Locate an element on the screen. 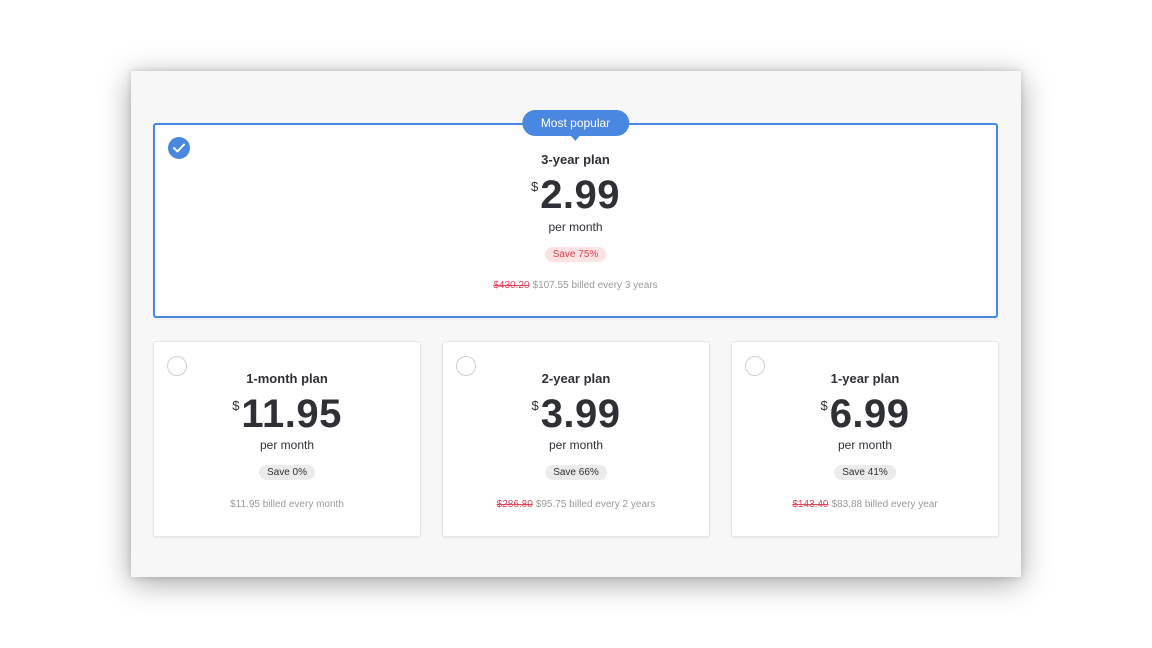  badge-pointer is located at coordinates (575, 138).